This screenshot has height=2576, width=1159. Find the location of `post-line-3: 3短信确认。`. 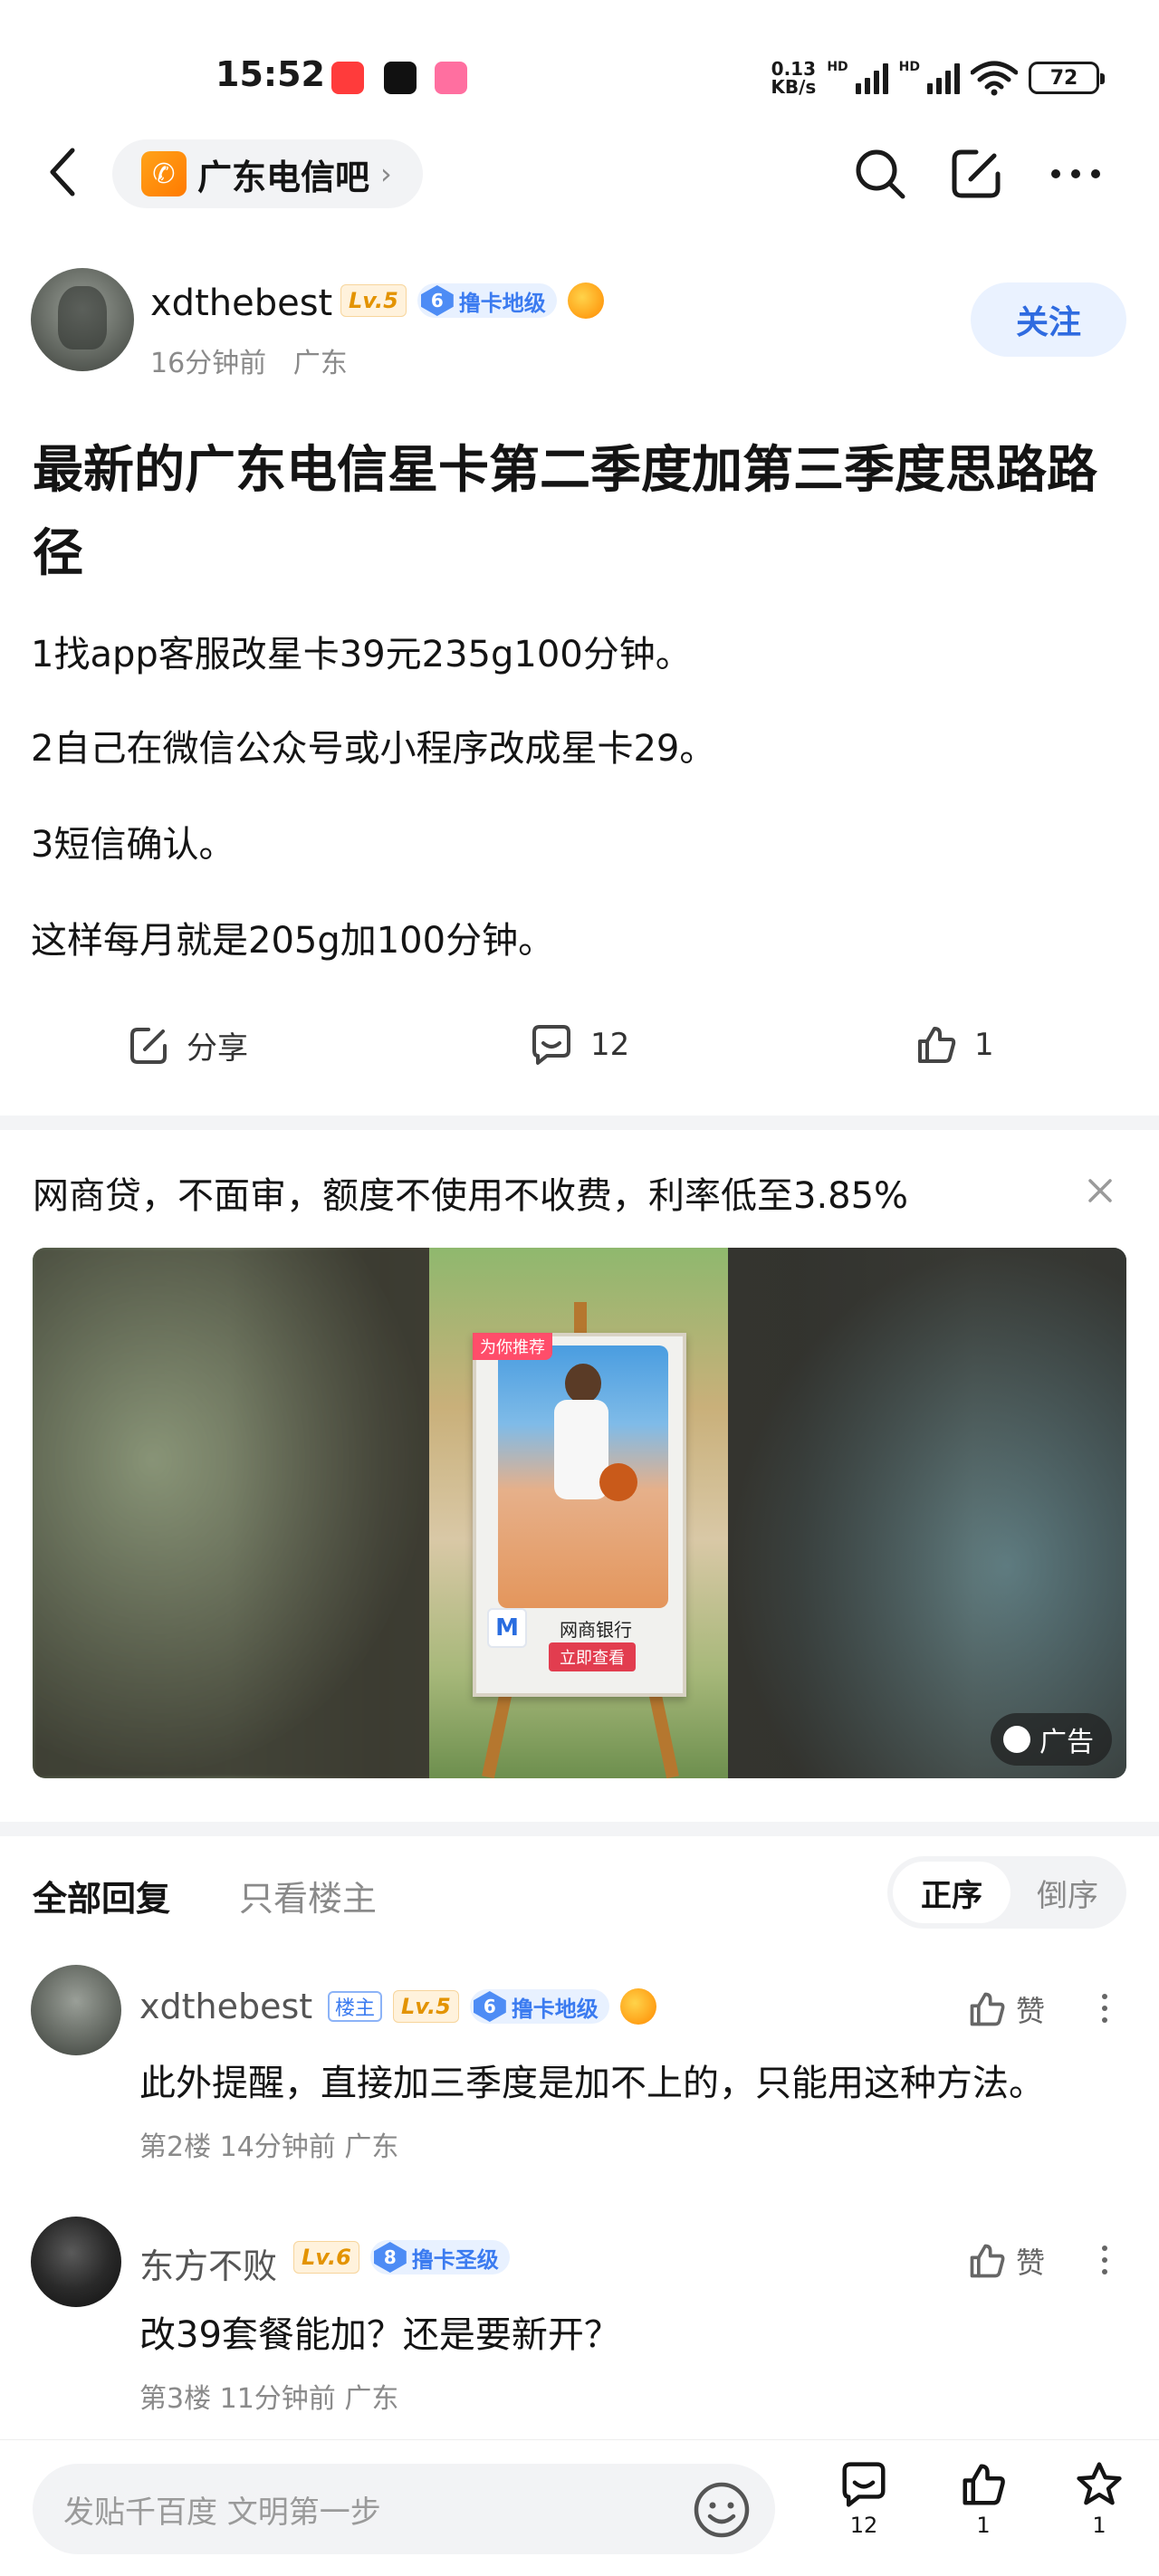

post-line-3: 3短信确认。 is located at coordinates (133, 845).